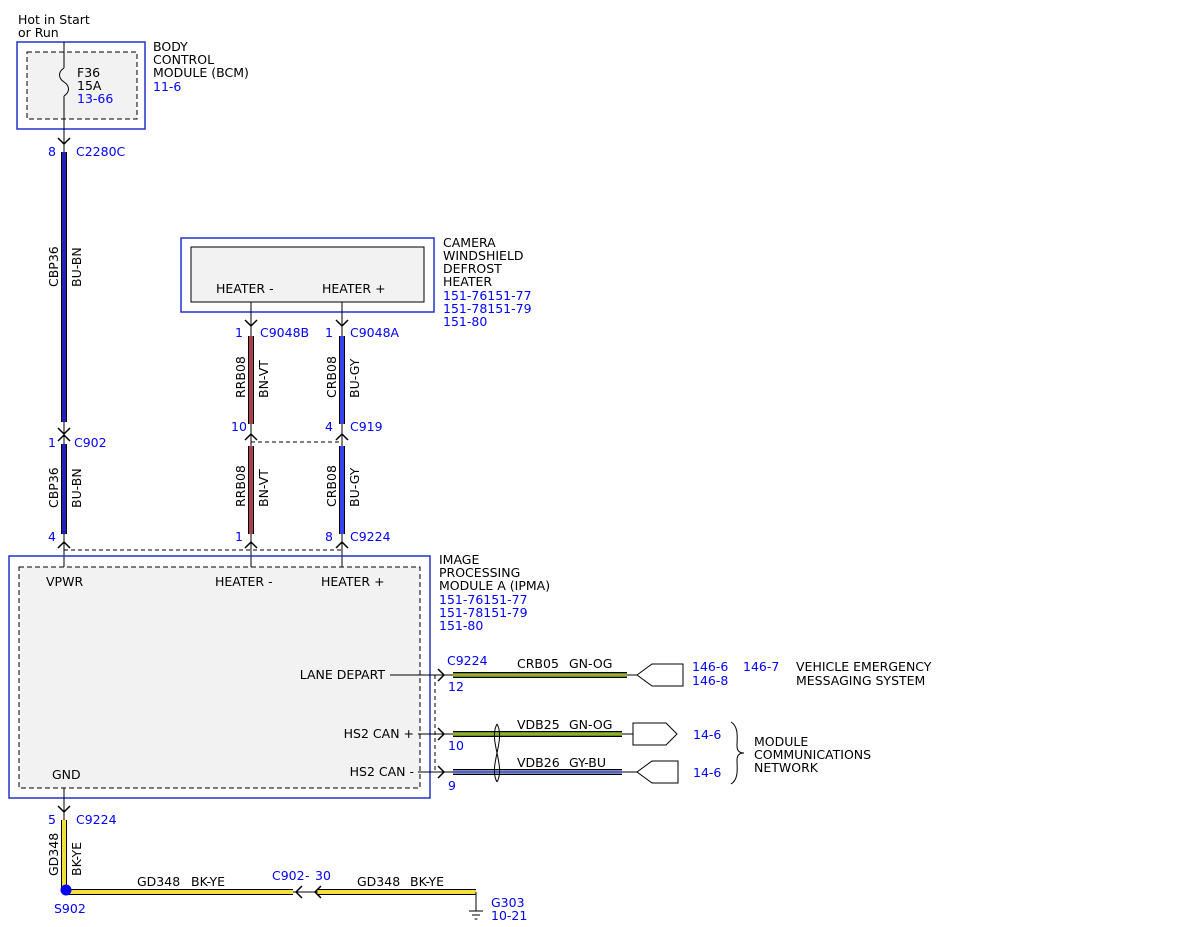  What do you see at coordinates (353, 581) in the screenshot?
I see `ipma-pin-heater-pos: HEATER +` at bounding box center [353, 581].